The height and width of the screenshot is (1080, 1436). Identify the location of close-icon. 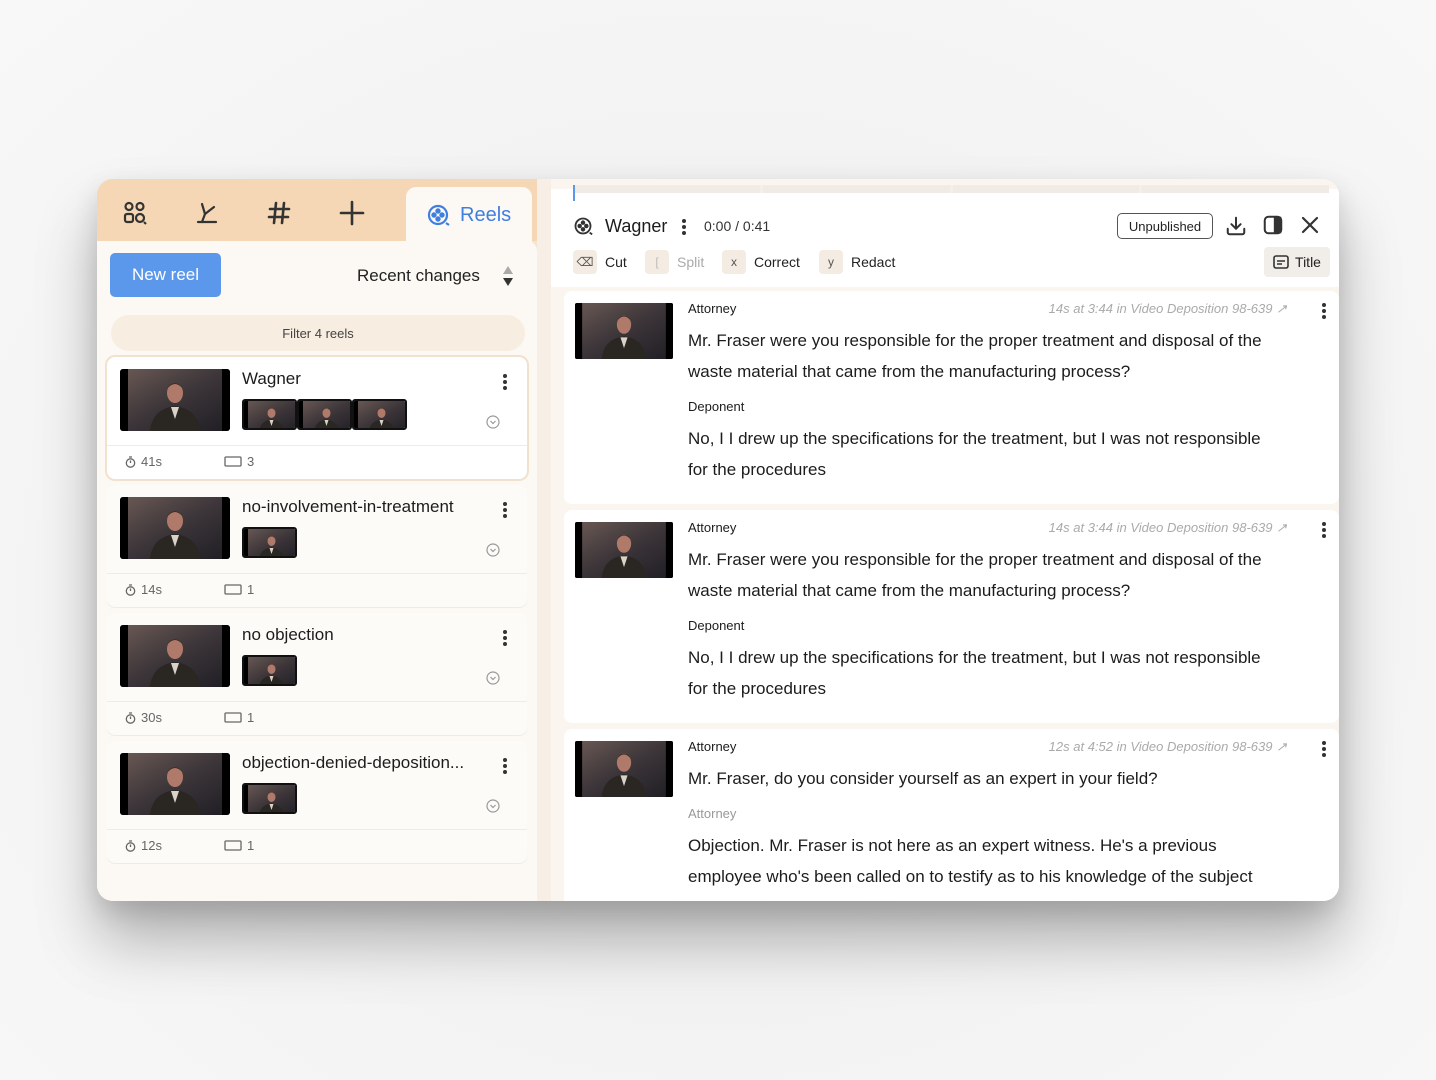
(1310, 225).